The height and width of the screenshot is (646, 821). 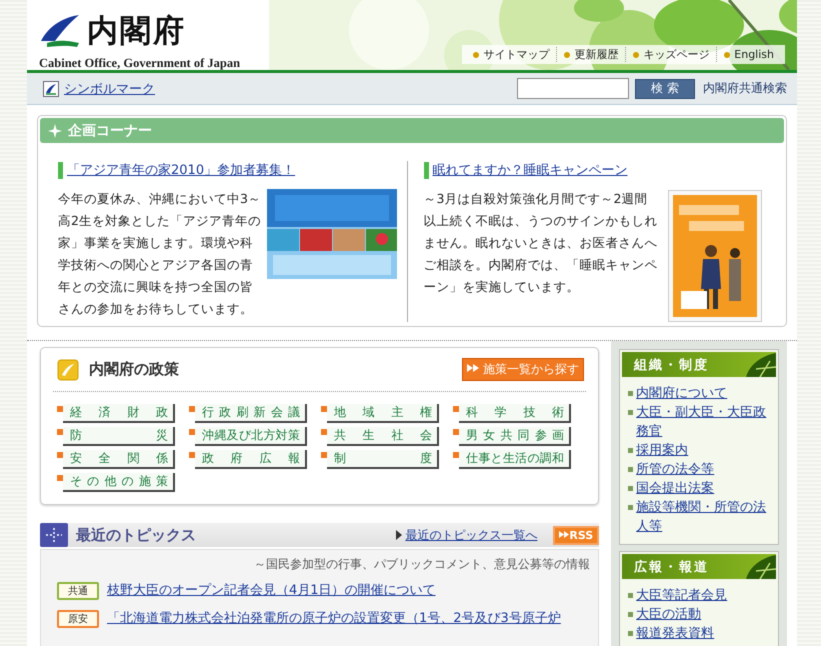 I want to click on search-button: 検 索, so click(x=665, y=88).